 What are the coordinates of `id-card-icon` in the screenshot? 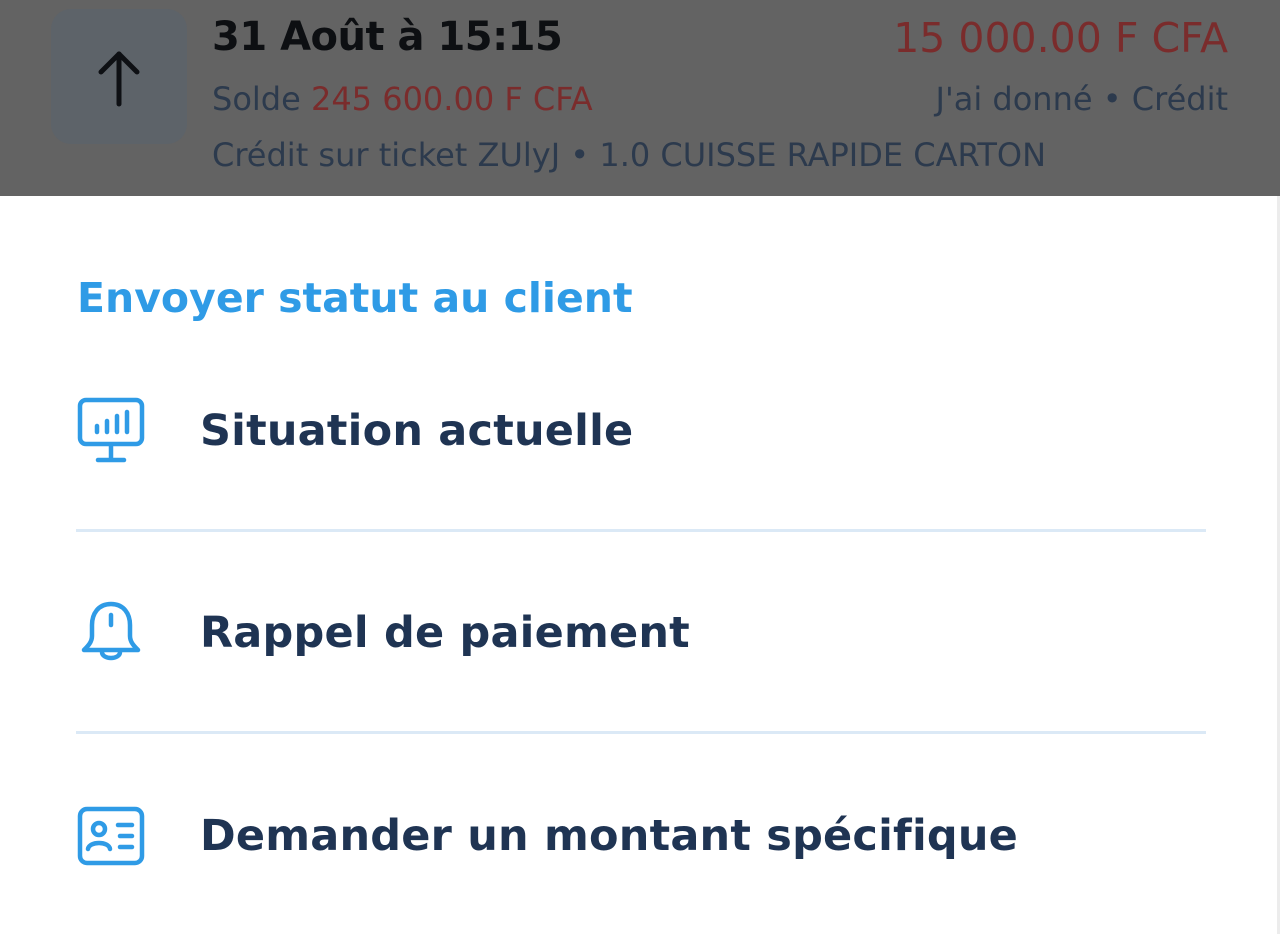 It's located at (111, 836).